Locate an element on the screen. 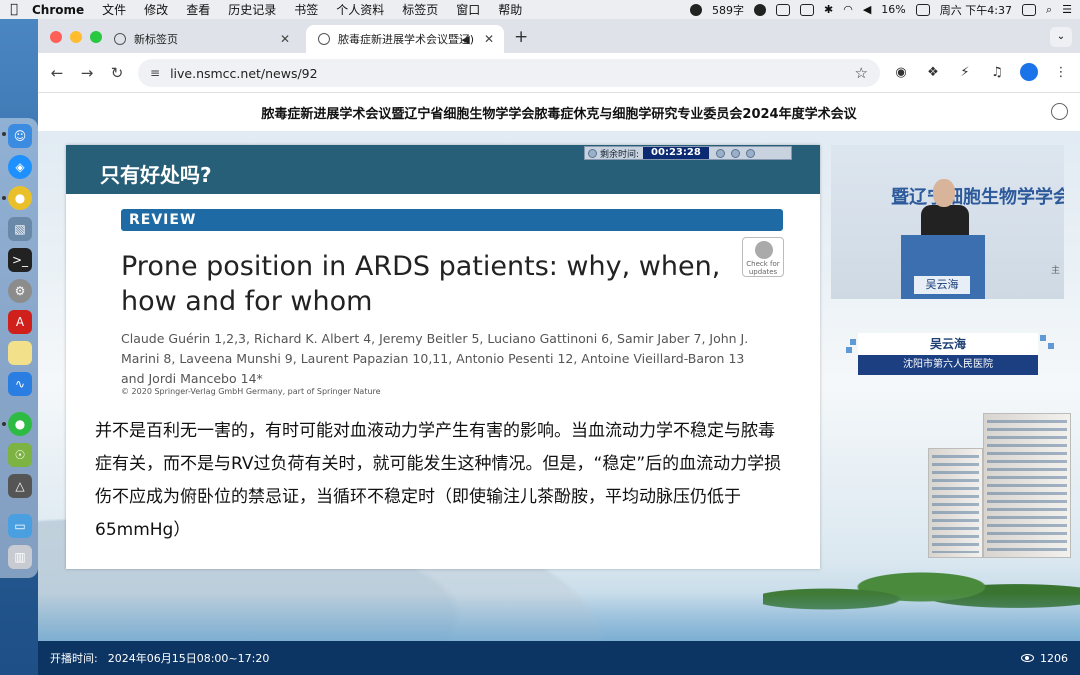  system-settings-icon: ⚙ is located at coordinates (20, 291).